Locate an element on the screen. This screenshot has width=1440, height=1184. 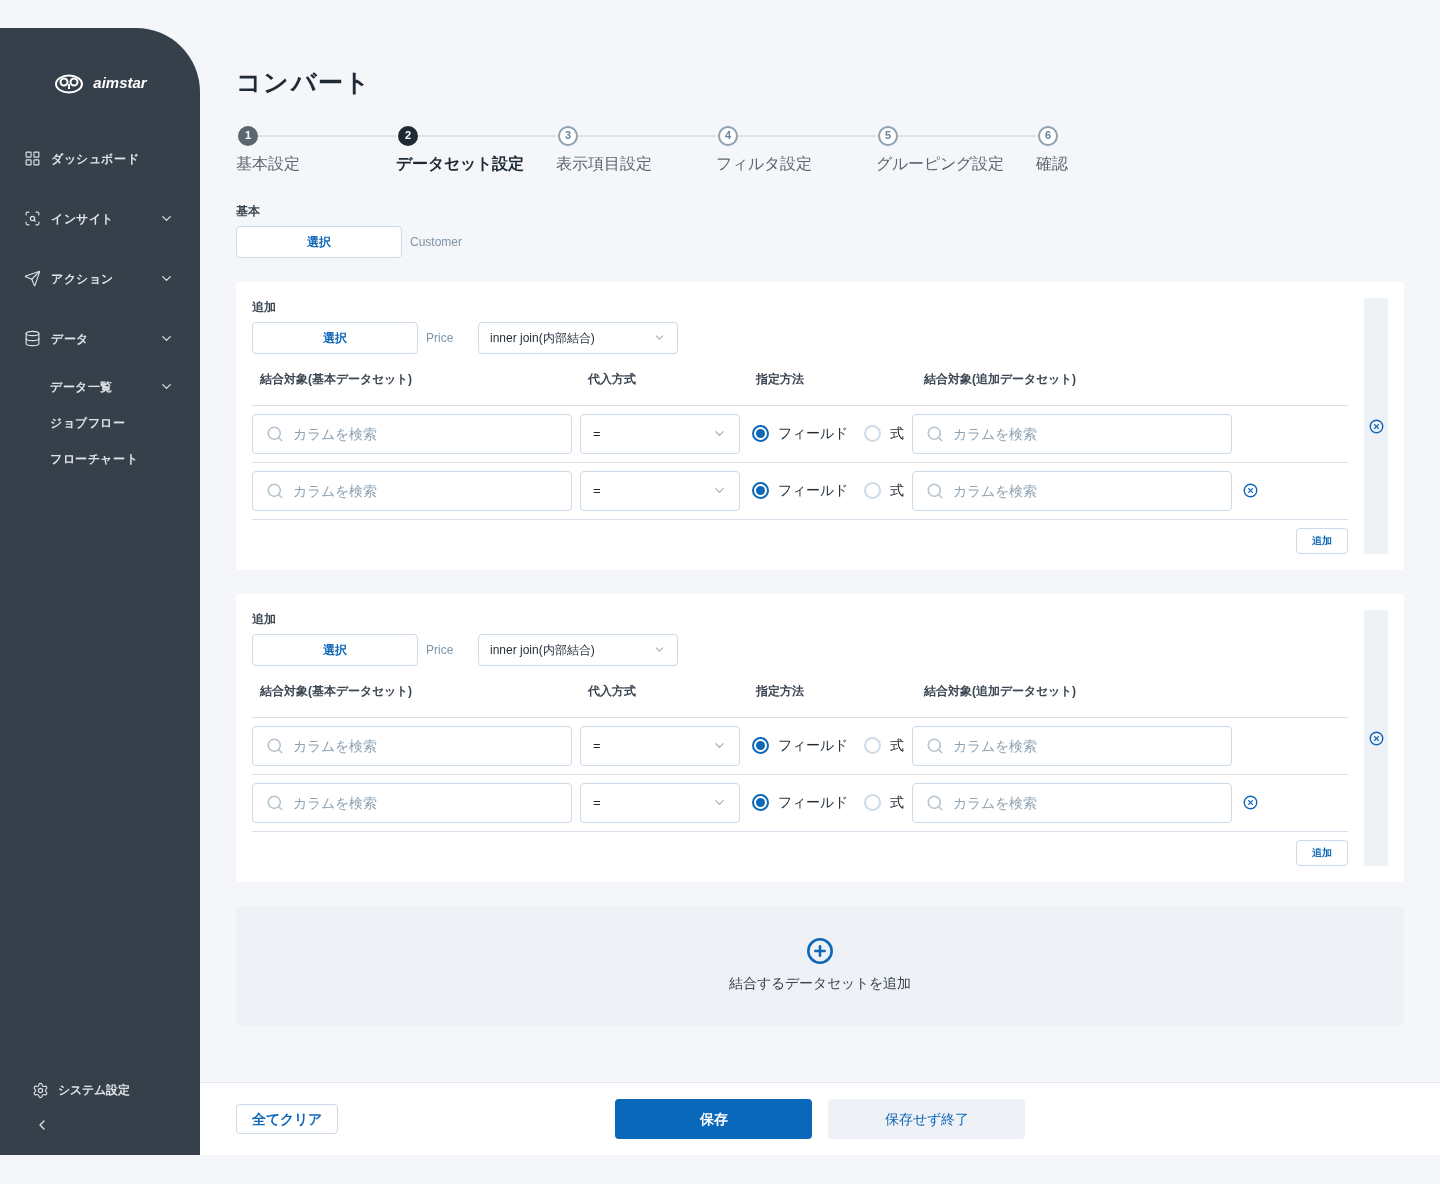
chart-search-icon is located at coordinates (32, 218).